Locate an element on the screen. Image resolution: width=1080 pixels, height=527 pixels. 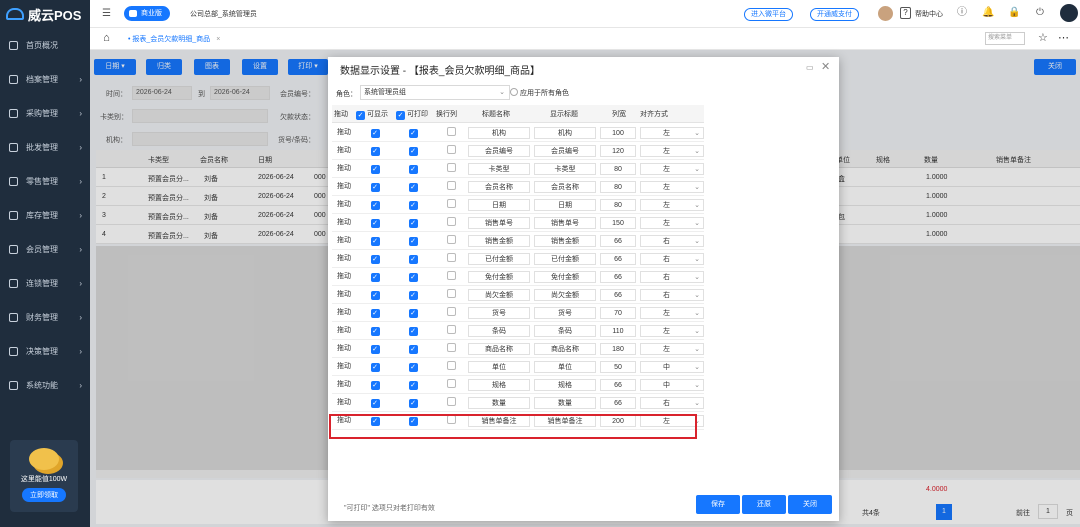
col-printable: ✓ 可打印 is located at coordinates (412, 114).